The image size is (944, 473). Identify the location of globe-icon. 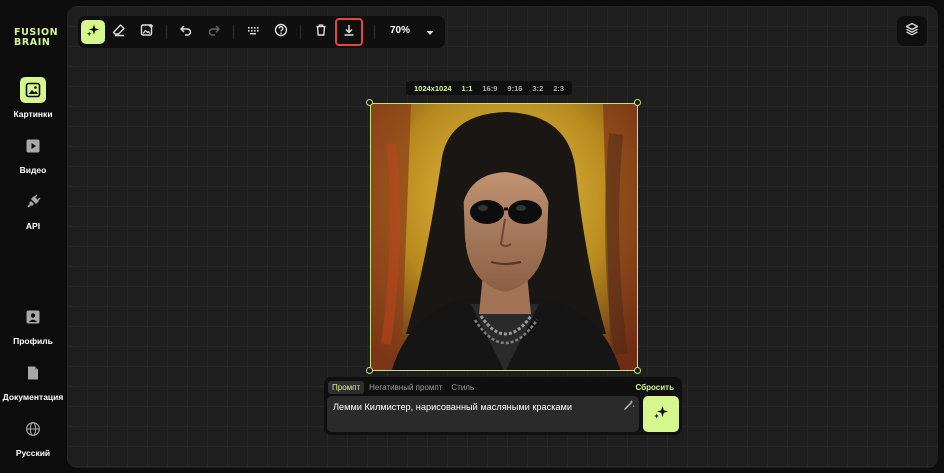
(33, 429).